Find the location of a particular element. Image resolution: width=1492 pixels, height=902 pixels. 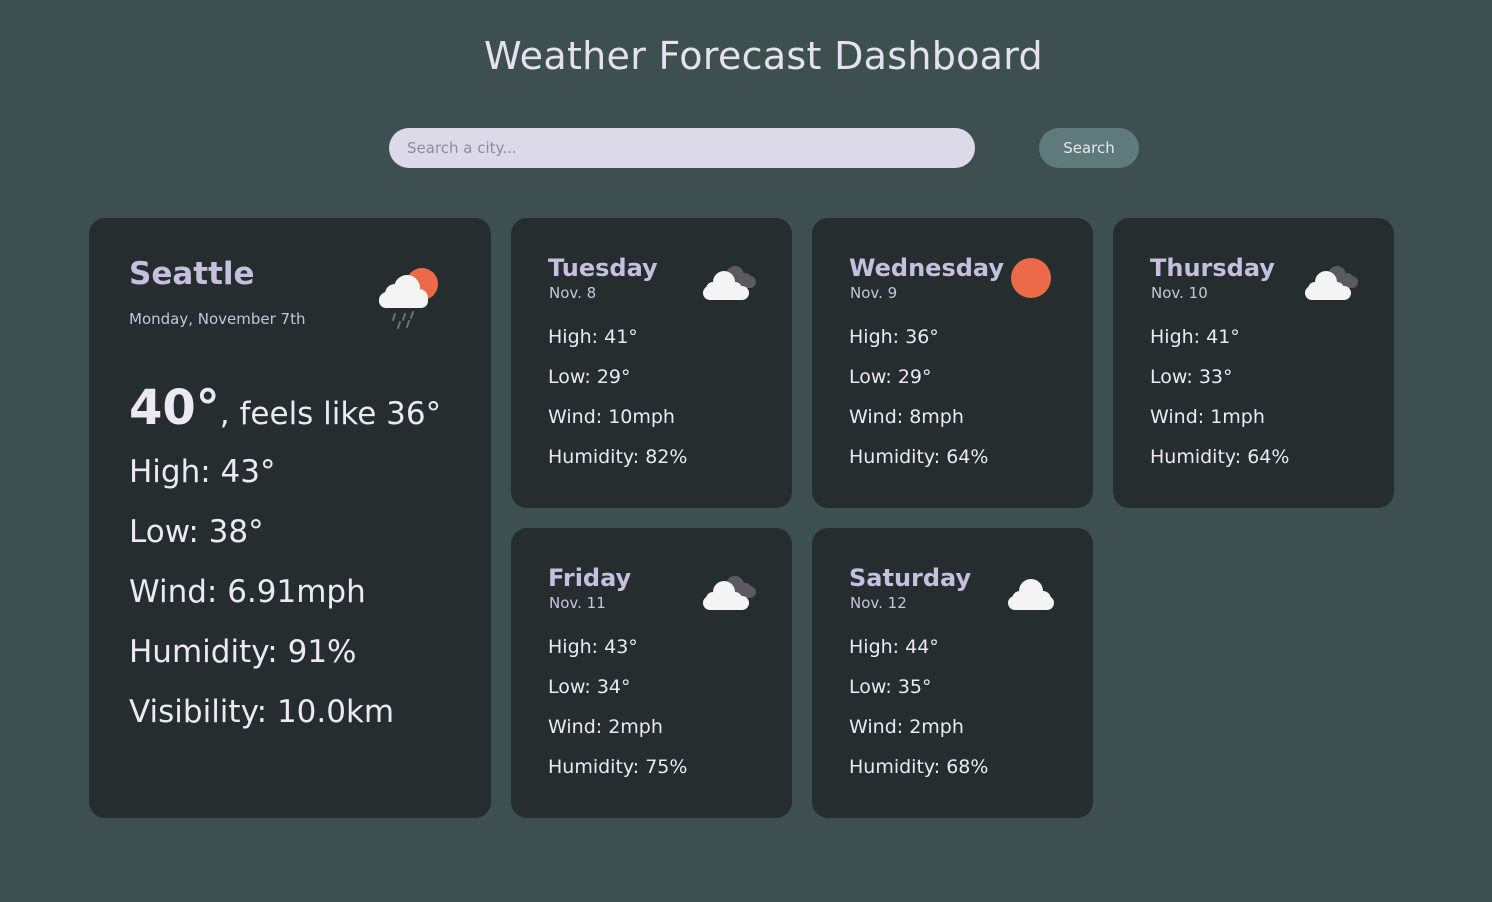

forecast-day: Saturday is located at coordinates (910, 578).